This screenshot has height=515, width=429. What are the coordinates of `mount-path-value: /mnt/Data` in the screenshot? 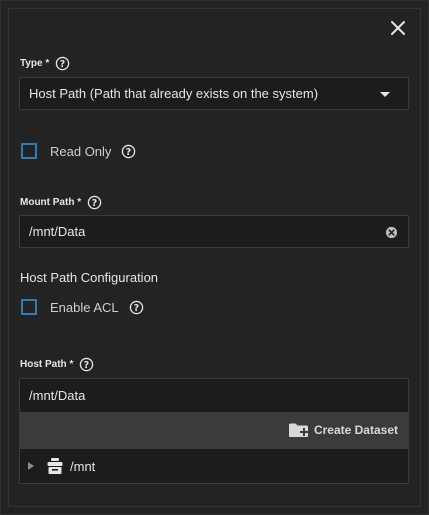 It's located at (57, 231).